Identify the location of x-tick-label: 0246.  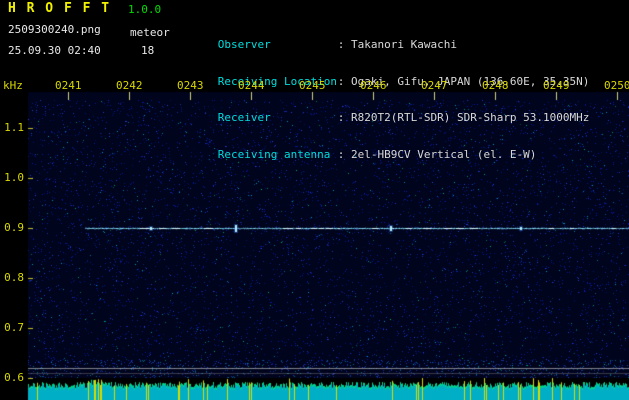
(373, 85).